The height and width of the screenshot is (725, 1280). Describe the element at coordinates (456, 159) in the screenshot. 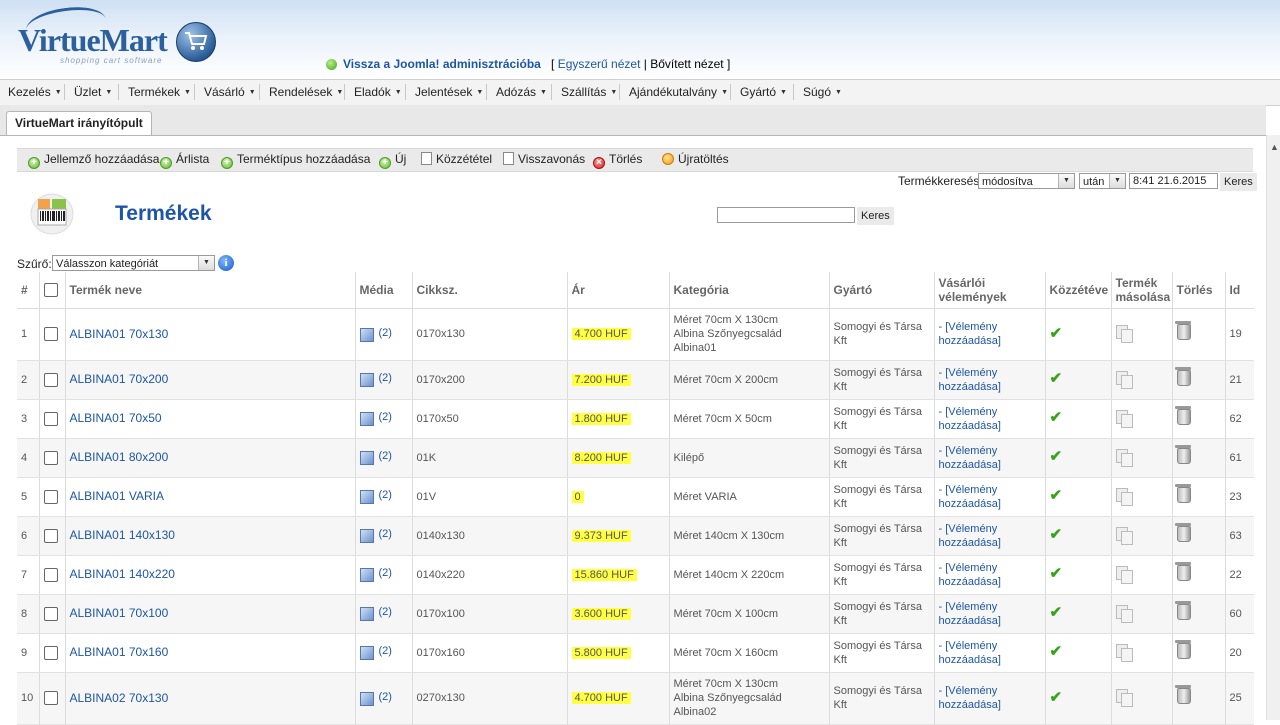

I see `publish-button: Közzététel` at that location.